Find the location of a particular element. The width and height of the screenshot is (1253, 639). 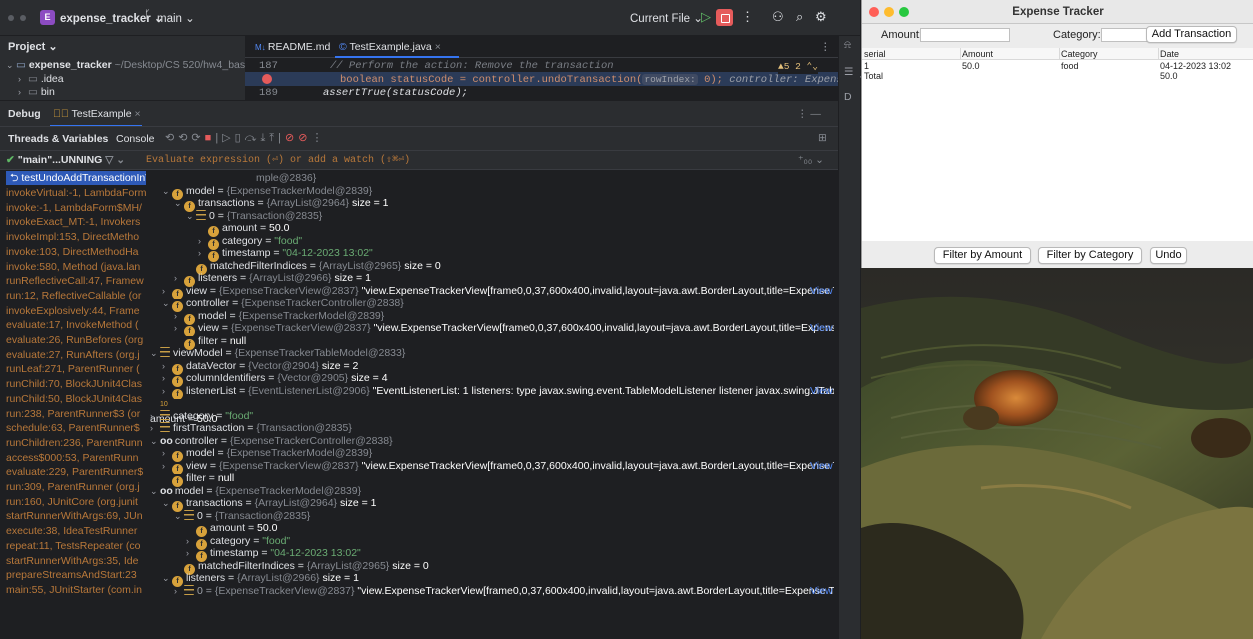

undo-button: Undo is located at coordinates (1168, 255).